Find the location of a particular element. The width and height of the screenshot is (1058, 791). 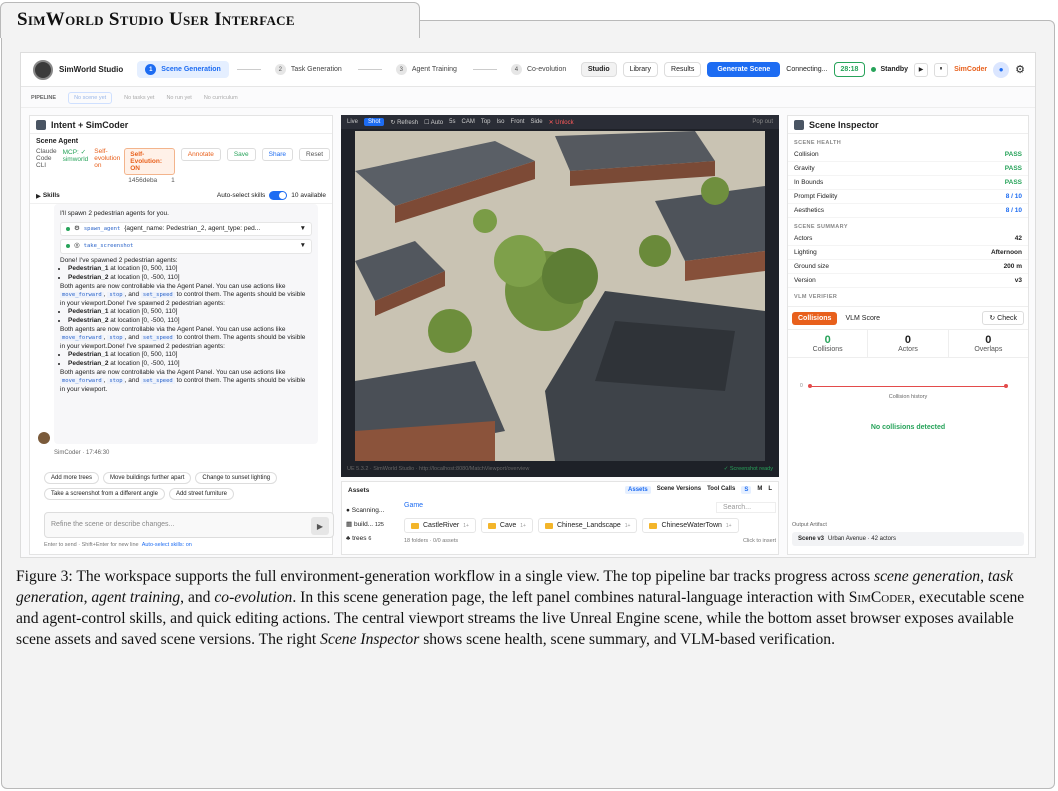

suggestion-chip: Add more trees is located at coordinates (72, 478).